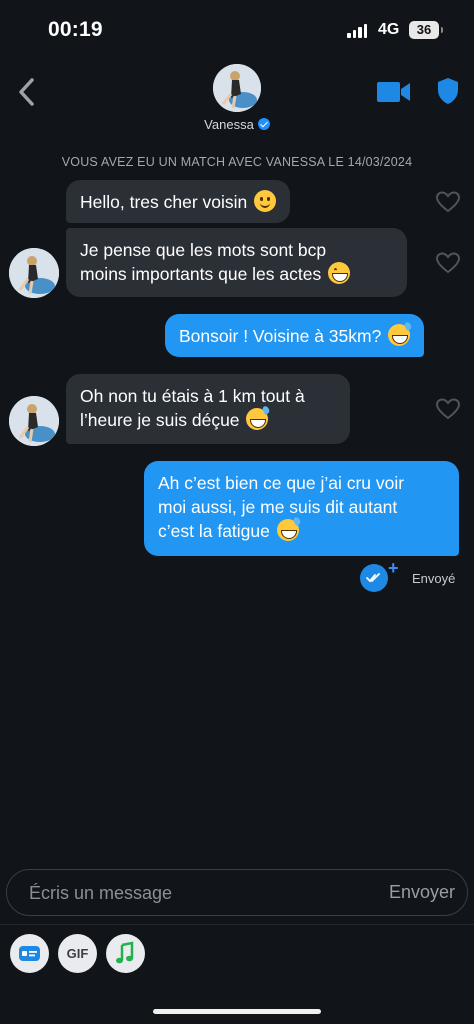 The height and width of the screenshot is (1024, 474). What do you see at coordinates (265, 201) in the screenshot?
I see `slightly-smiling-face-emoji-icon` at bounding box center [265, 201].